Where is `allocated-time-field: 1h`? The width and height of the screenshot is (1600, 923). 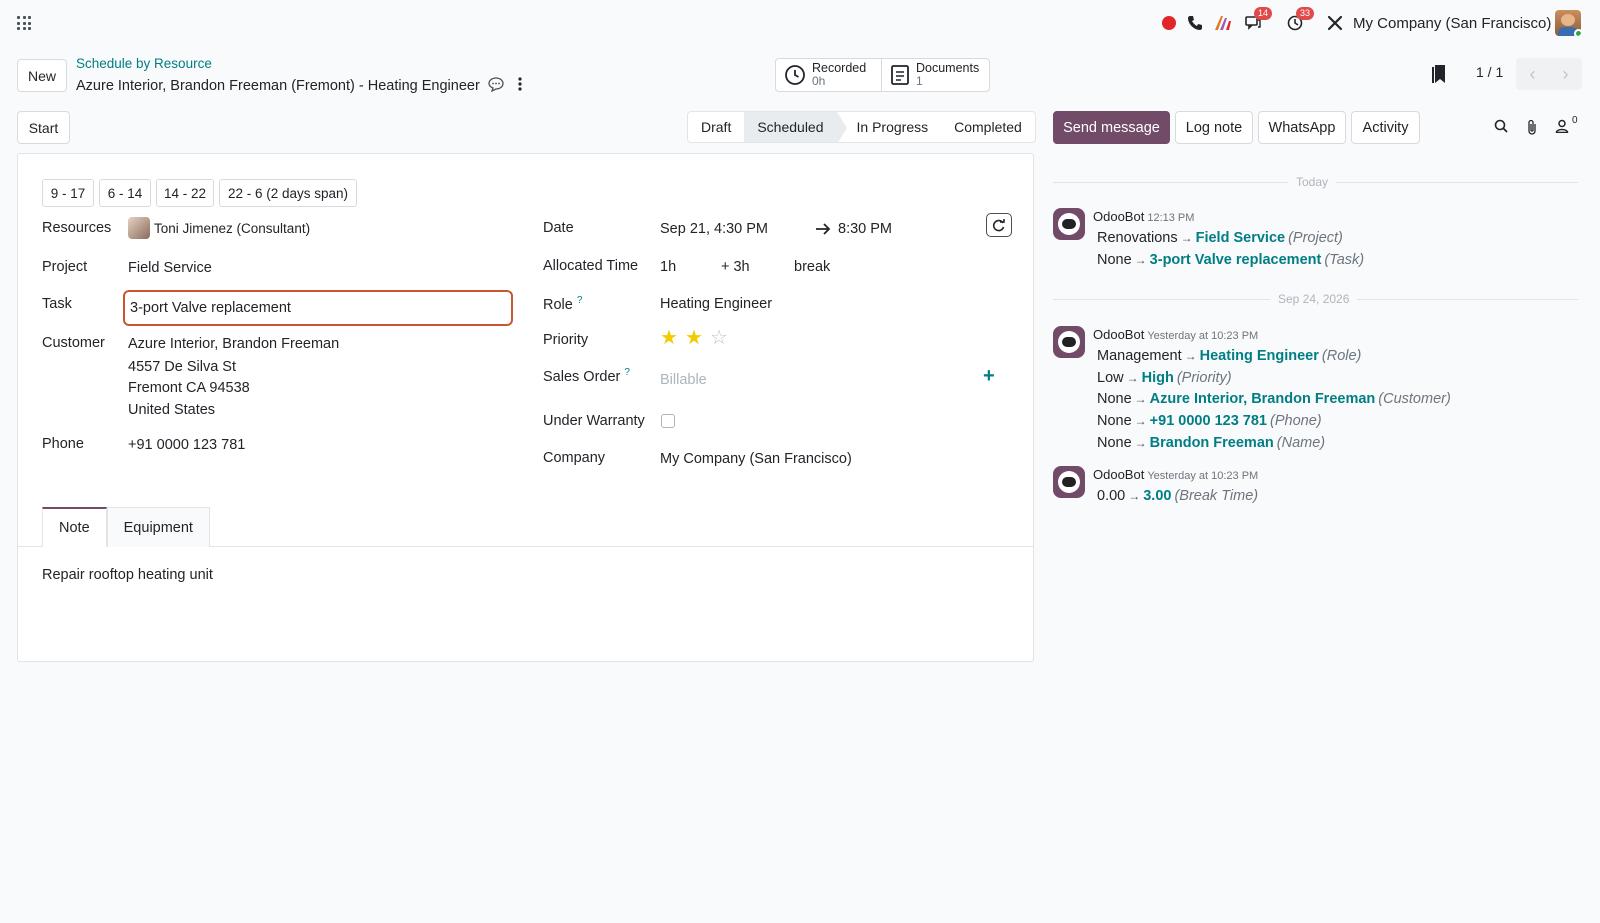
allocated-time-field: 1h is located at coordinates (668, 267).